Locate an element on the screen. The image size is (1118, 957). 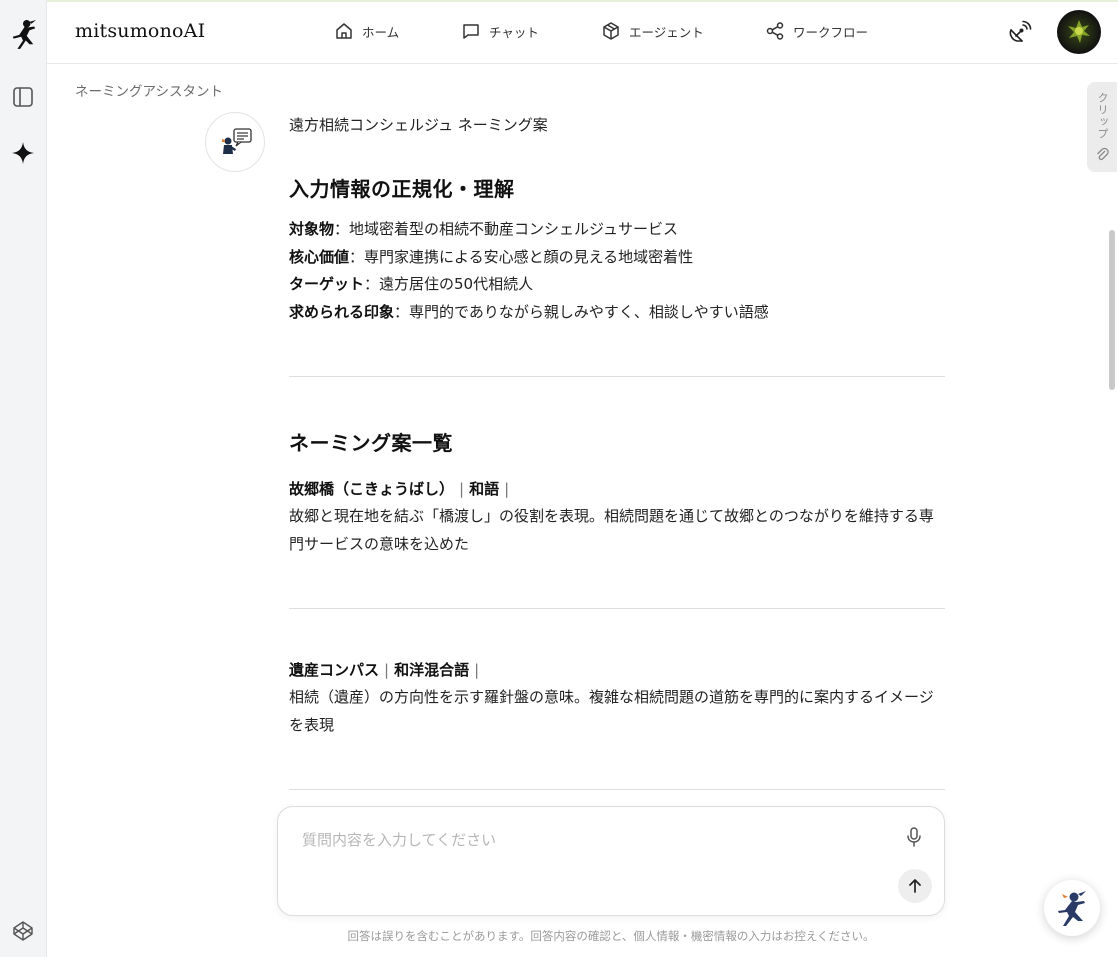
nav-home: ホーム is located at coordinates (366, 31).